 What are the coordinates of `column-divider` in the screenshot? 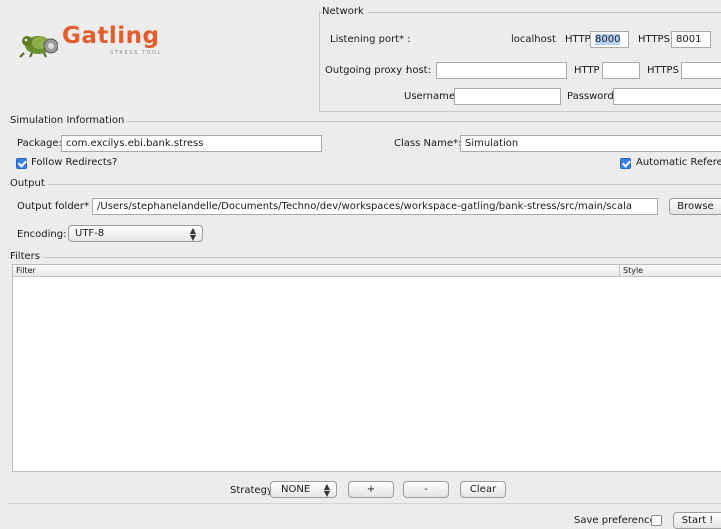 It's located at (619, 270).